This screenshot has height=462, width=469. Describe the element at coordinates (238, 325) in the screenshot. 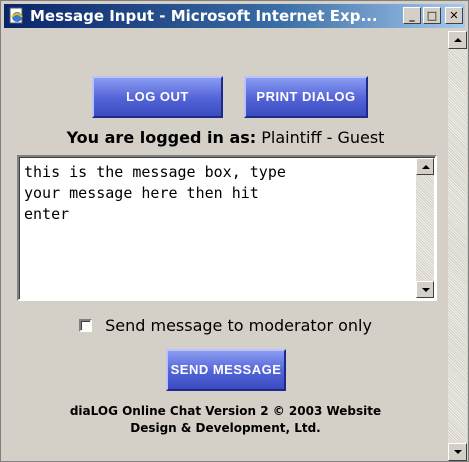

I see `moderator-label: Send message to moderator only` at that location.